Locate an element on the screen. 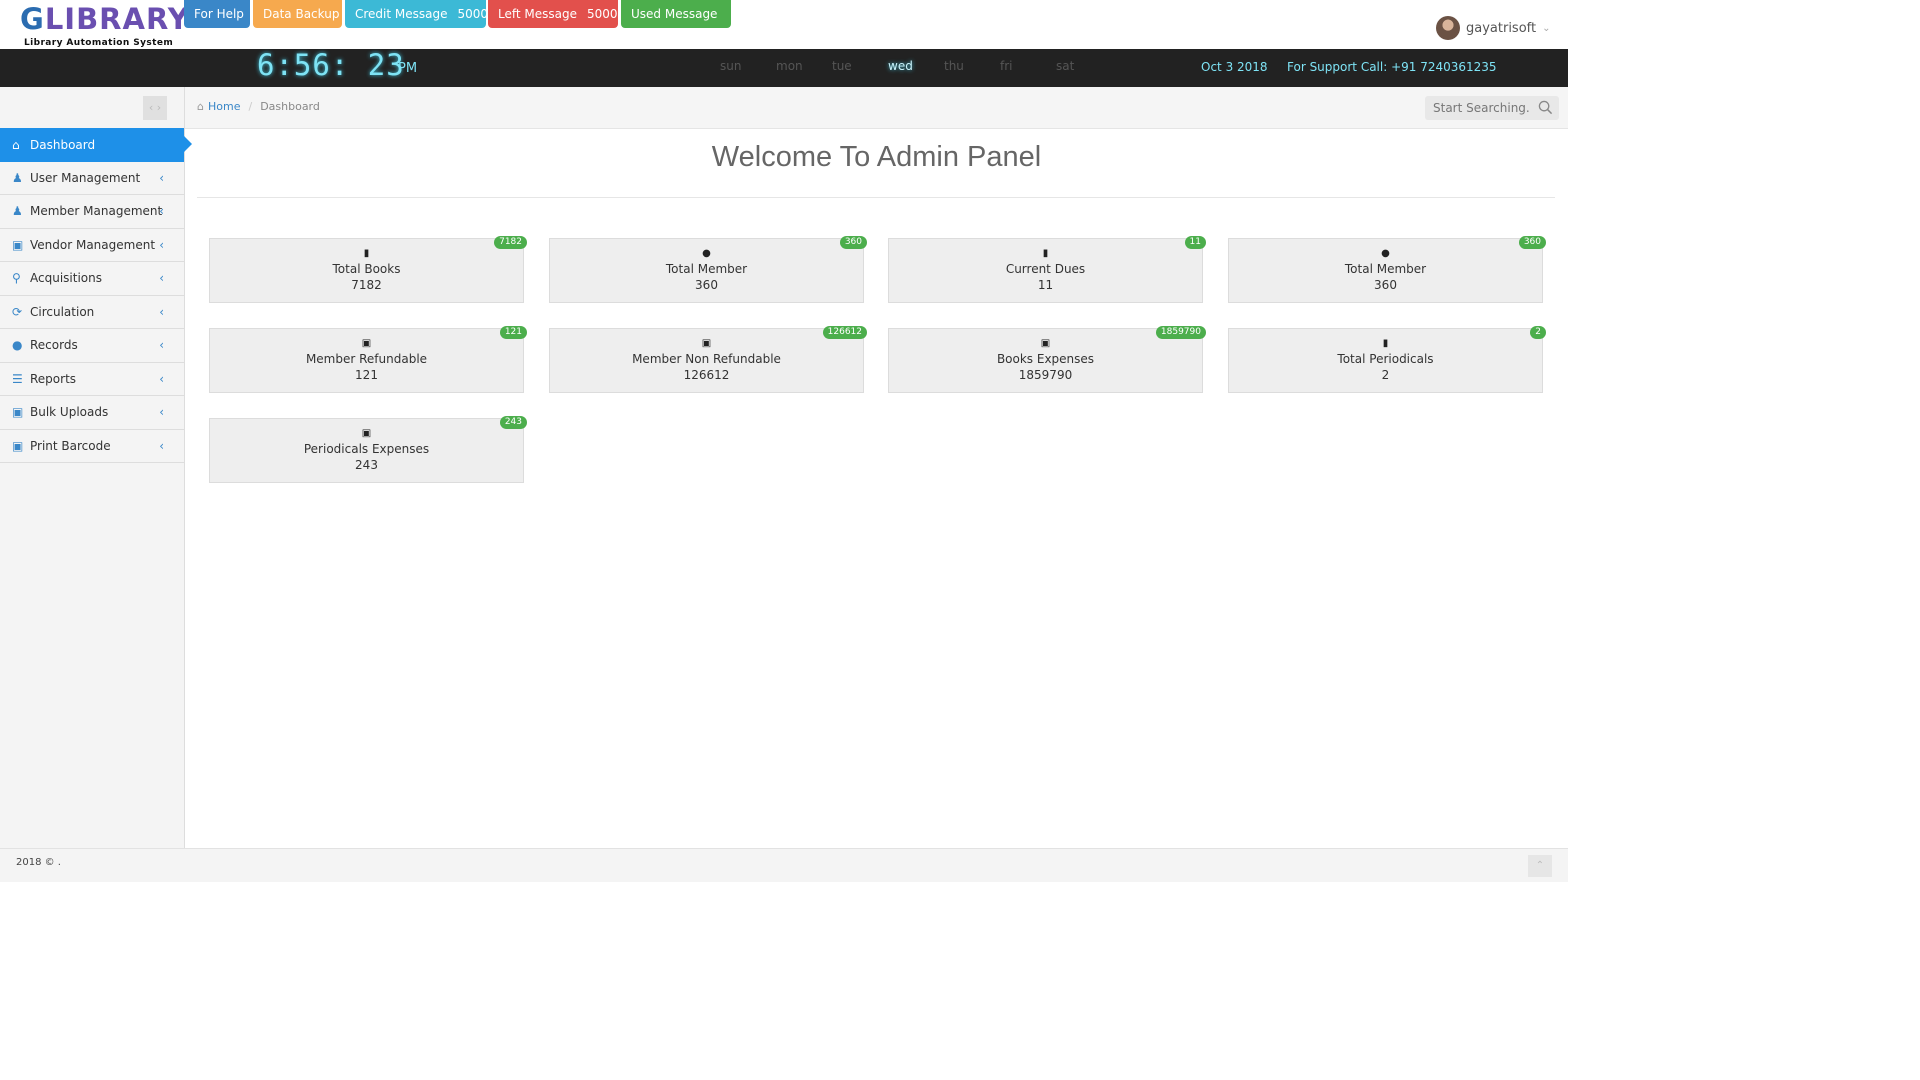 The image size is (1920, 1080). stat-card-books-expenses: 1859790 ▣ Books Expenses 1859790 is located at coordinates (1047, 359).